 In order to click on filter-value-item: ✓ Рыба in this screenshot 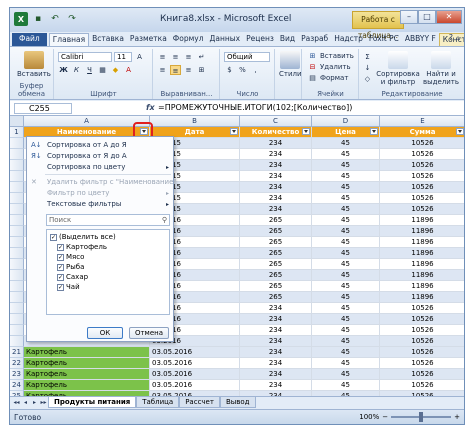, I will do `click(70, 267)`.